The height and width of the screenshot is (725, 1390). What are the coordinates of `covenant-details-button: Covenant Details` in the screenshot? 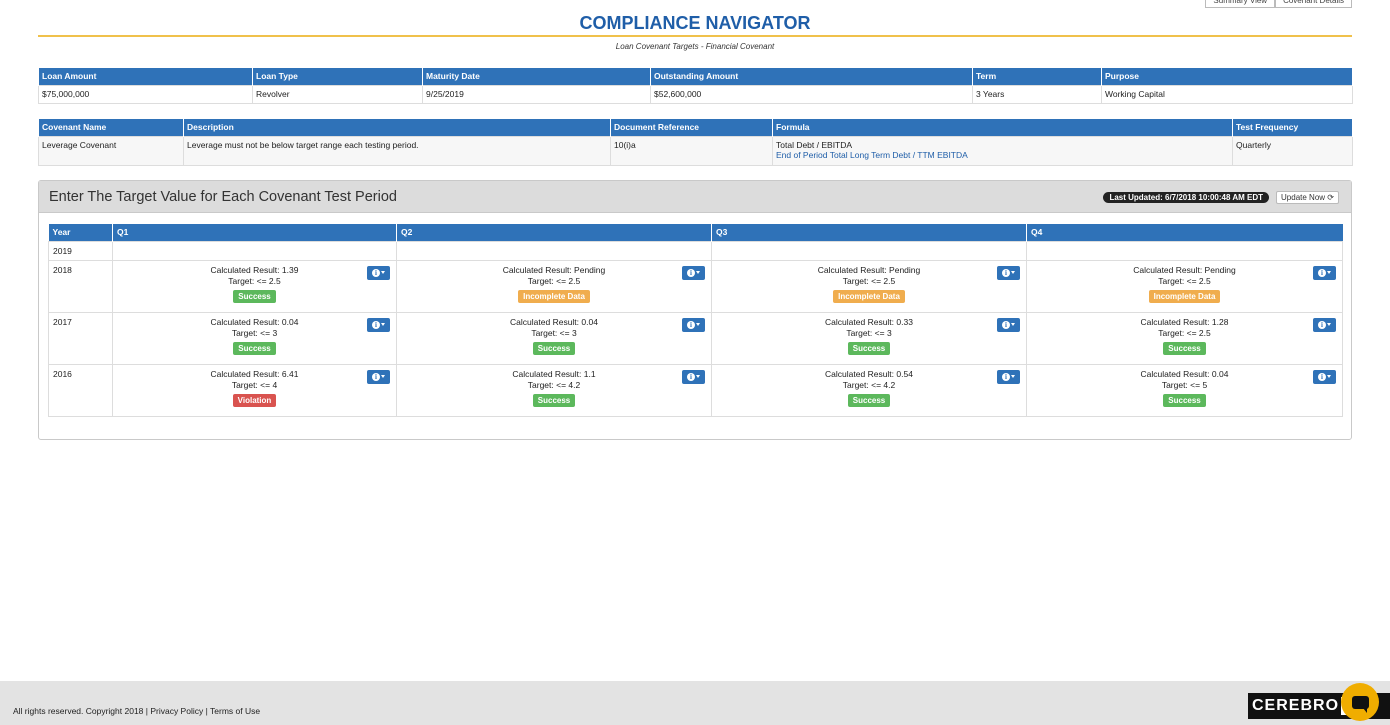 It's located at (1313, 4).